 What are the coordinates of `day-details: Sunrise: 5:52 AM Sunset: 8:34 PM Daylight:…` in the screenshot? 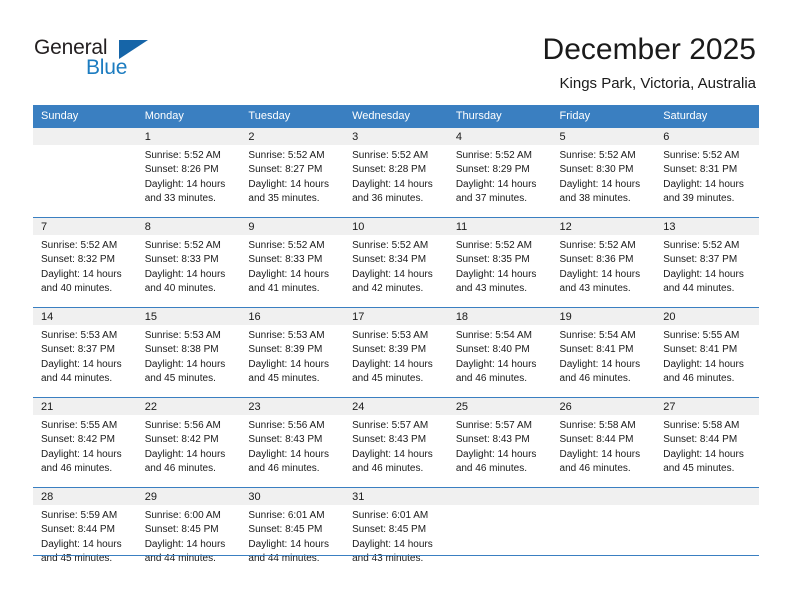 It's located at (396, 266).